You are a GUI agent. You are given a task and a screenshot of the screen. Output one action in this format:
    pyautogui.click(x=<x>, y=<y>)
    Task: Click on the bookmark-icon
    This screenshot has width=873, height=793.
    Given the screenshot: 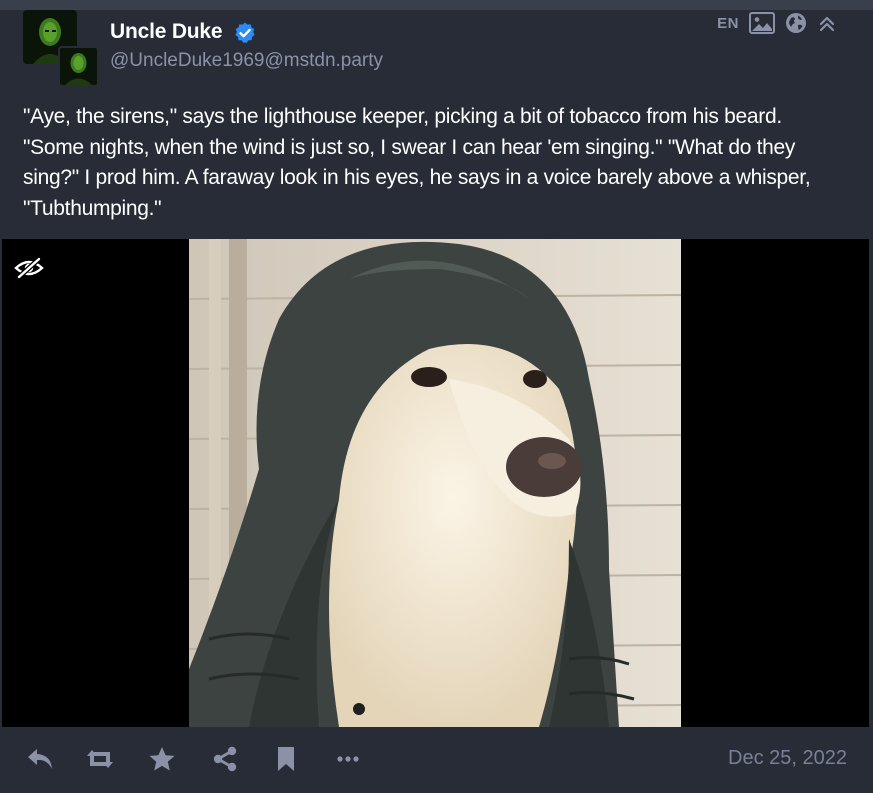 What is the action you would take?
    pyautogui.click(x=286, y=759)
    